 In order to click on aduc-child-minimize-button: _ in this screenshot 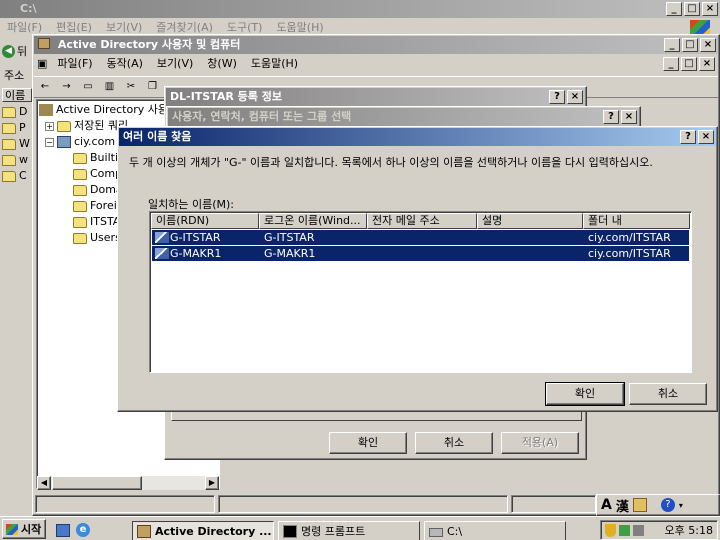, I will do `click(671, 64)`.